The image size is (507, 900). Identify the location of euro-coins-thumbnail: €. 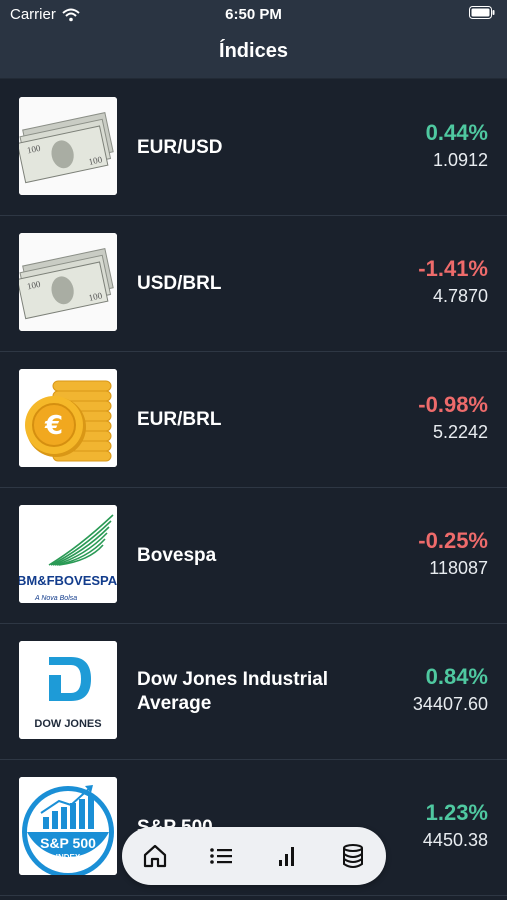
(68, 418).